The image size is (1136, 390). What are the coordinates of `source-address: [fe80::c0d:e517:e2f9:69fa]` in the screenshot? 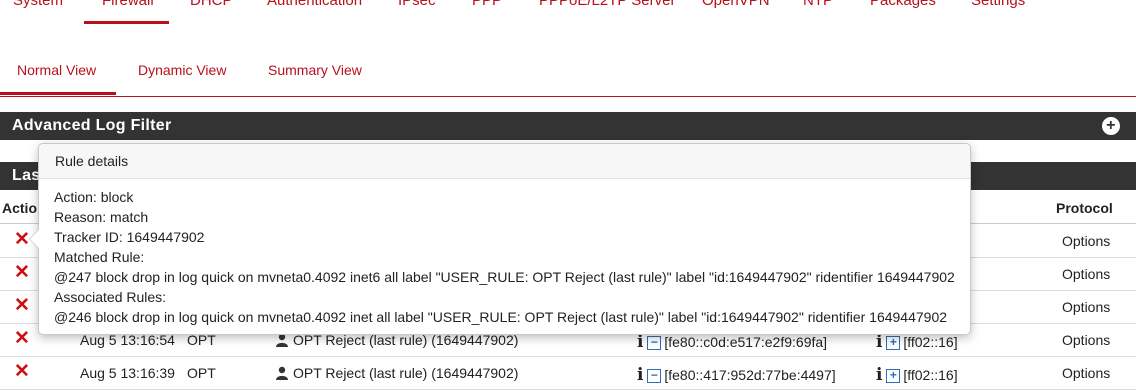 It's located at (746, 342).